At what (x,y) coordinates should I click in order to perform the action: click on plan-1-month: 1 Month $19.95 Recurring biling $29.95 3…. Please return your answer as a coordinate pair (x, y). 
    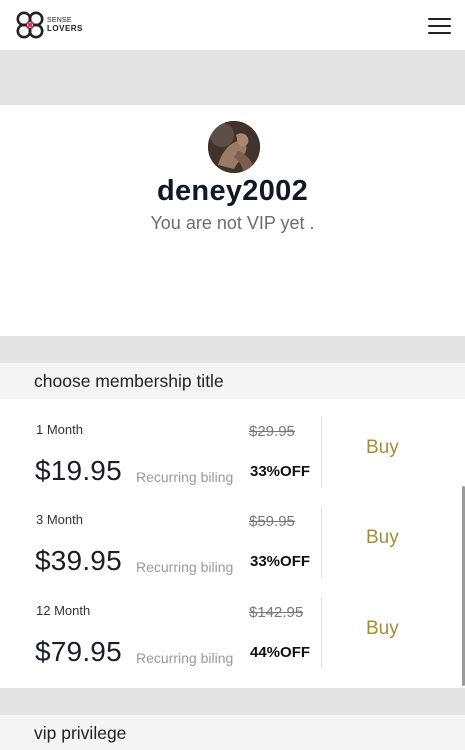
    Looking at the image, I should click on (232, 444).